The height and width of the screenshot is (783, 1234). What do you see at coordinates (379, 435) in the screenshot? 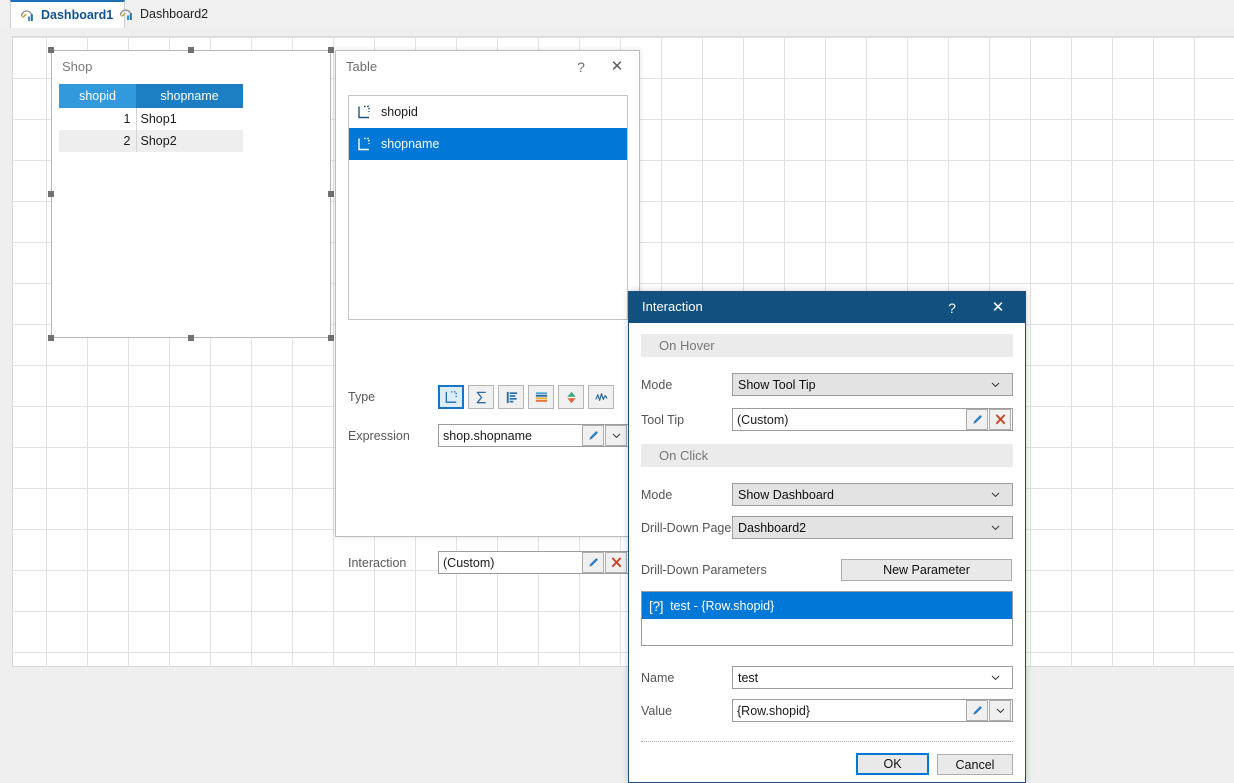
I see `expression-label: Expression` at bounding box center [379, 435].